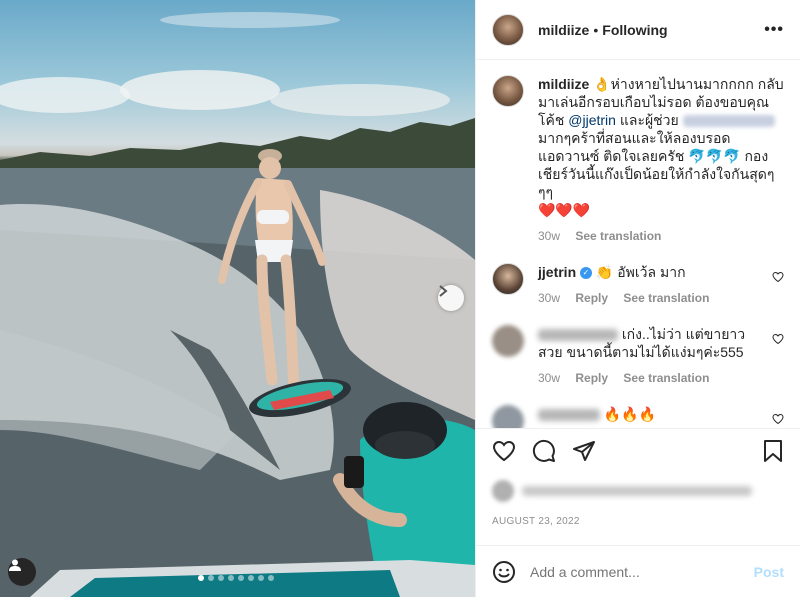 The height and width of the screenshot is (597, 800). Describe the element at coordinates (584, 451) in the screenshot. I see `share-send-icon` at that location.